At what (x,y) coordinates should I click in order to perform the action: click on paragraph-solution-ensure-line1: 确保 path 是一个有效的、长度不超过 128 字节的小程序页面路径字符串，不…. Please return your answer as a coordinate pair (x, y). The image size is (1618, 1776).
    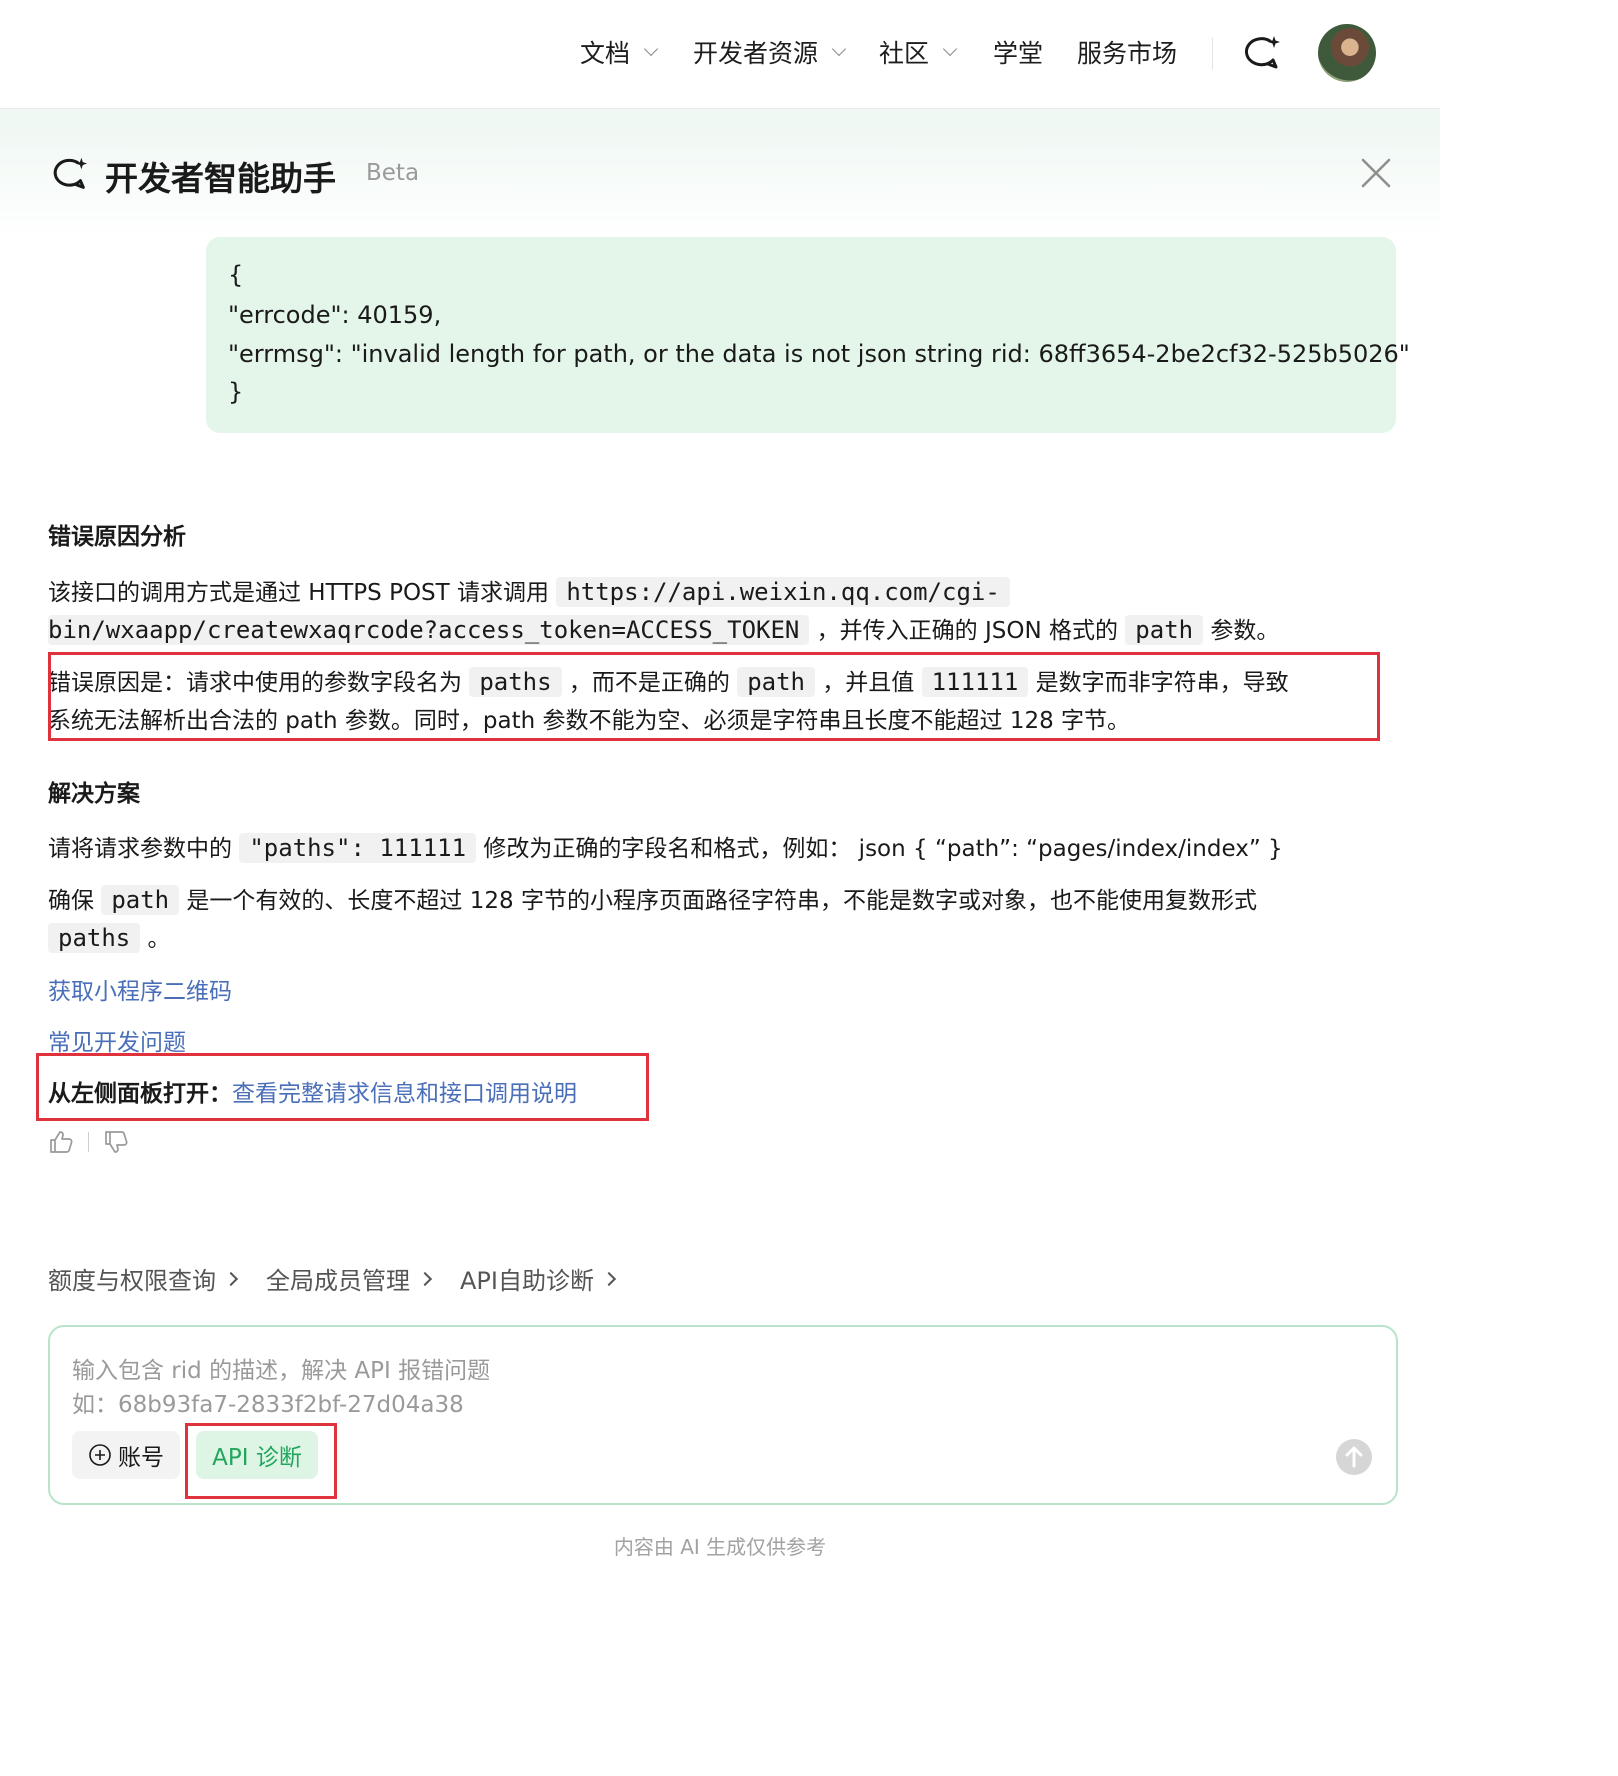
    Looking at the image, I should click on (652, 898).